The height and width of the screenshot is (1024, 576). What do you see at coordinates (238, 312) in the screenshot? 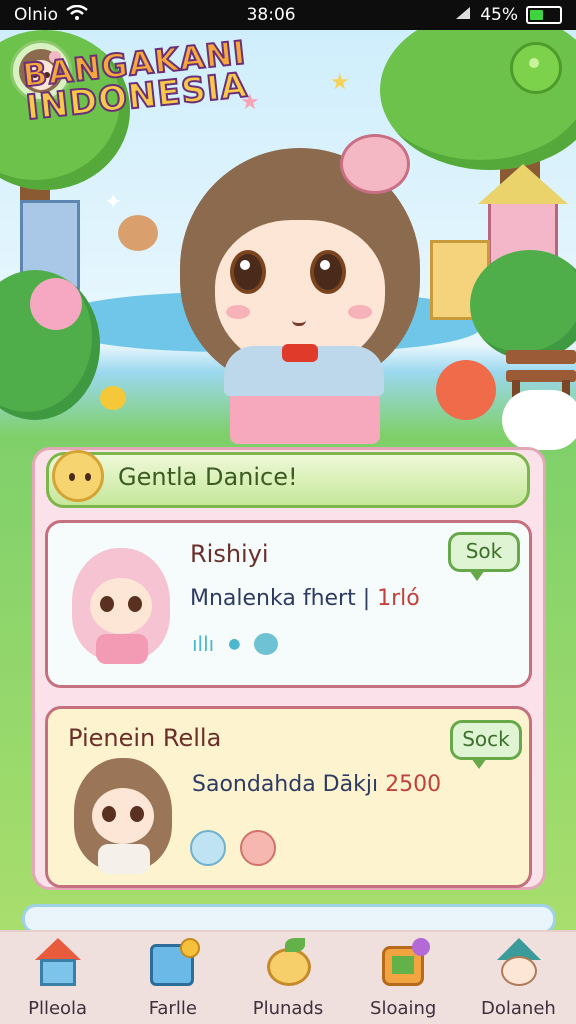
I see `left-cheek` at bounding box center [238, 312].